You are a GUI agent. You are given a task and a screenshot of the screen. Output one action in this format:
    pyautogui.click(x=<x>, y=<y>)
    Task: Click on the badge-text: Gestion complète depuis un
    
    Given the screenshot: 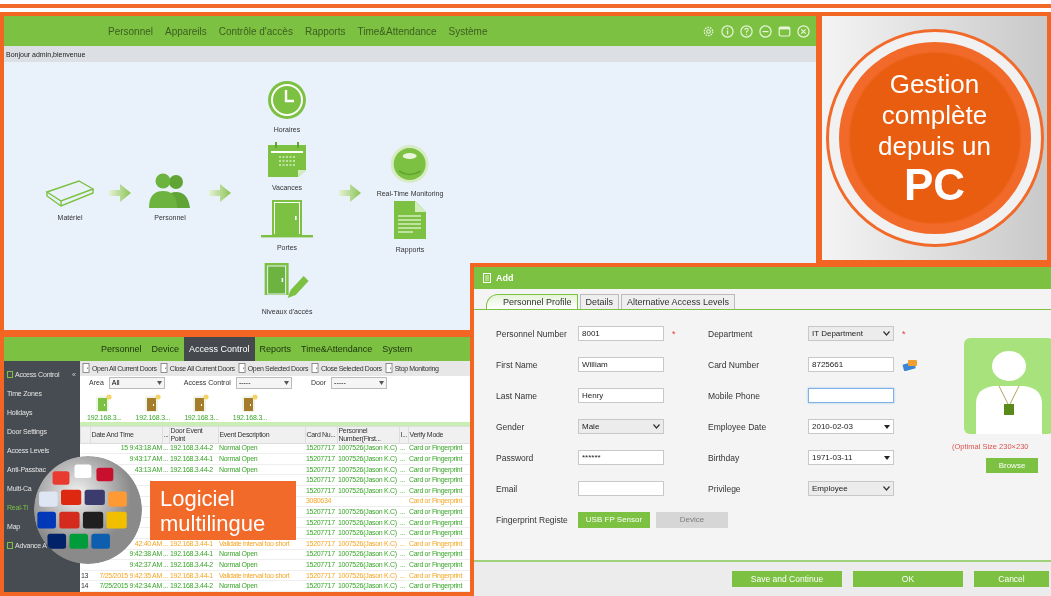 What is the action you would take?
    pyautogui.click(x=934, y=115)
    